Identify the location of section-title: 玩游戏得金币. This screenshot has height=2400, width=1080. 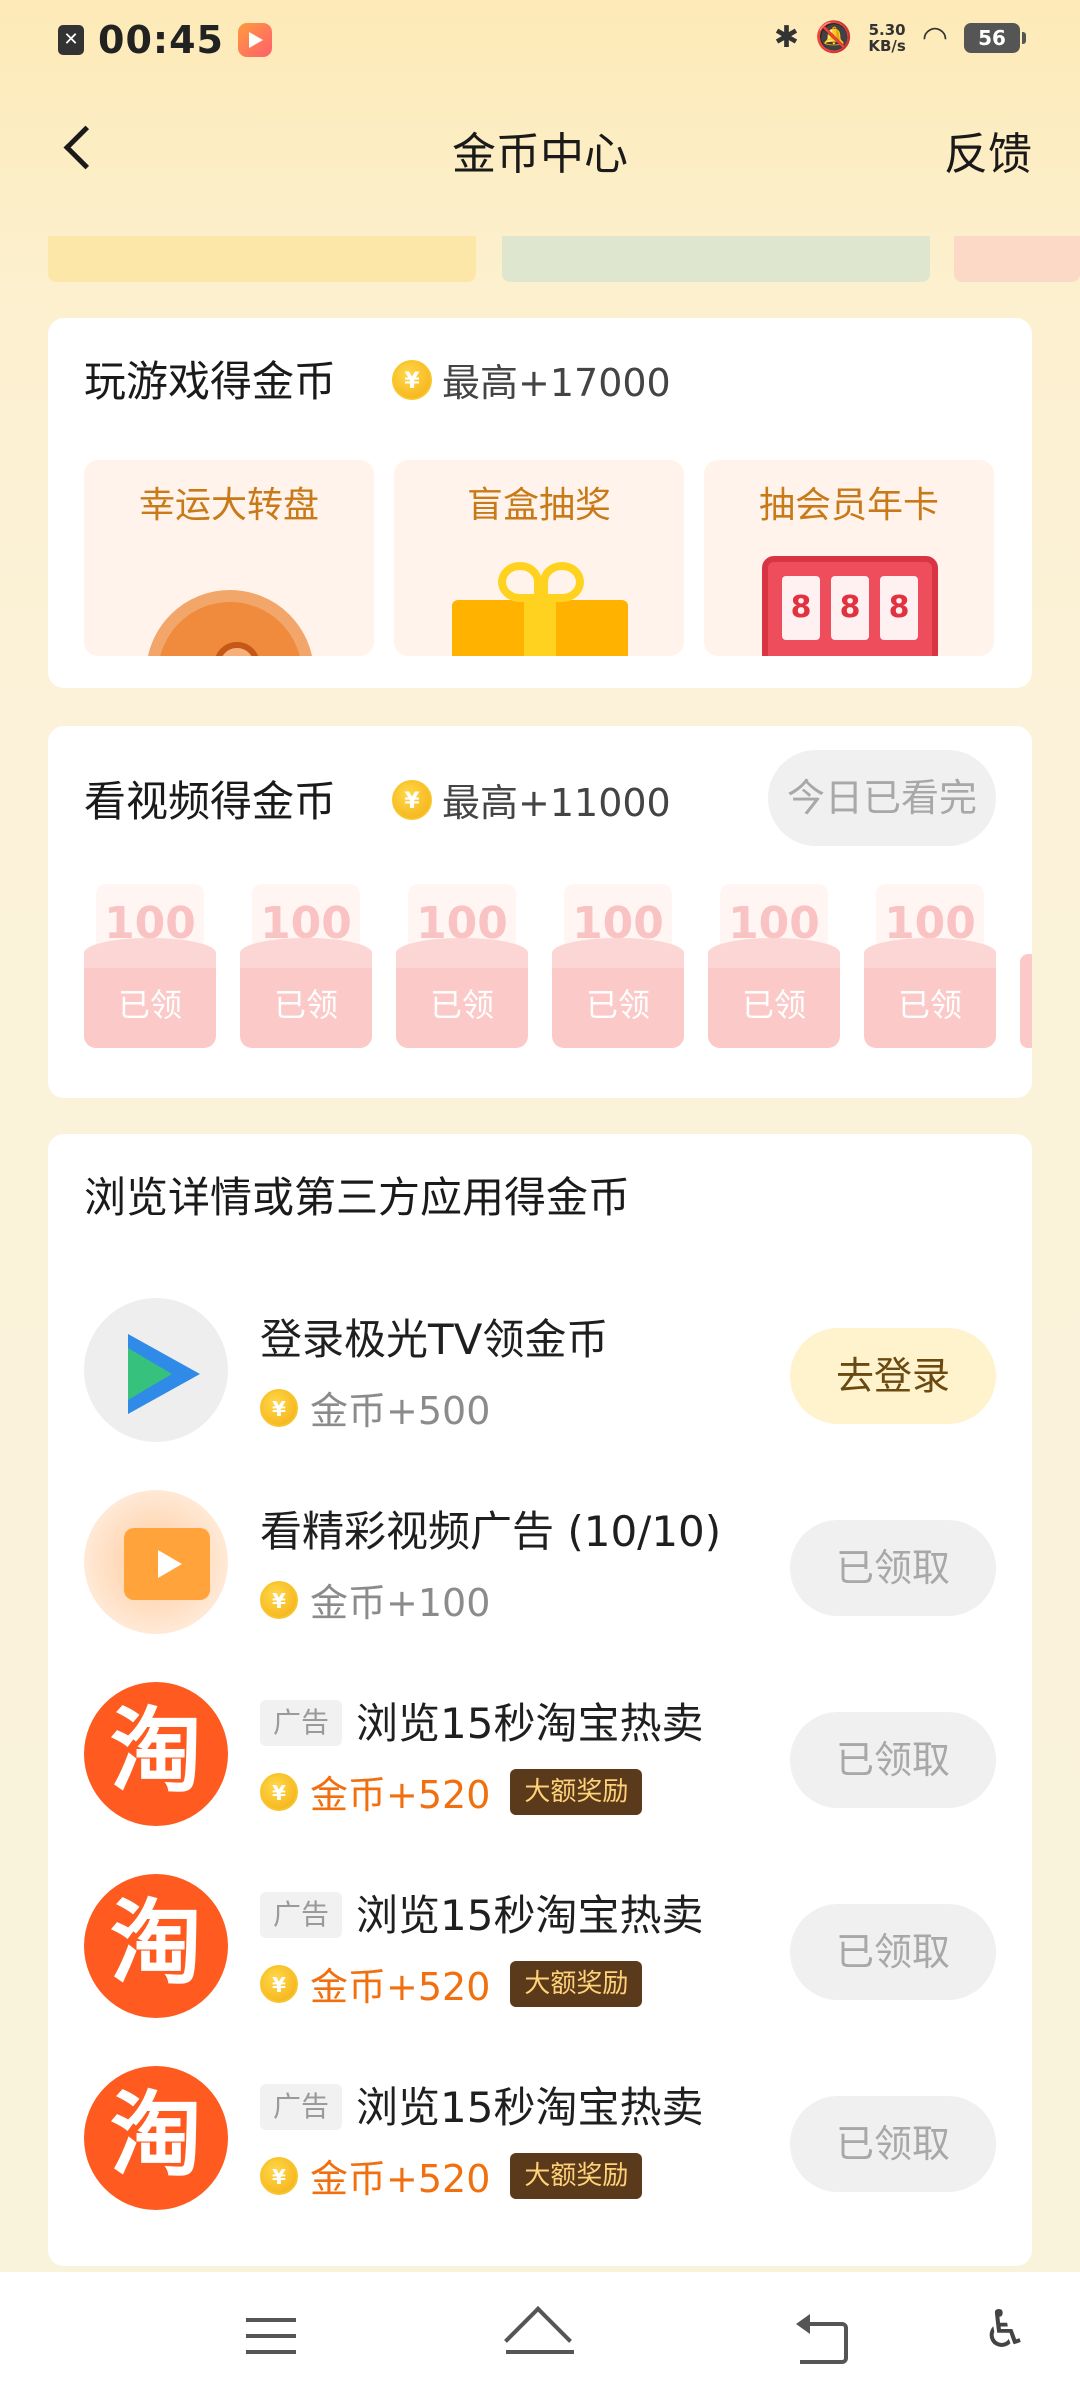
(210, 381).